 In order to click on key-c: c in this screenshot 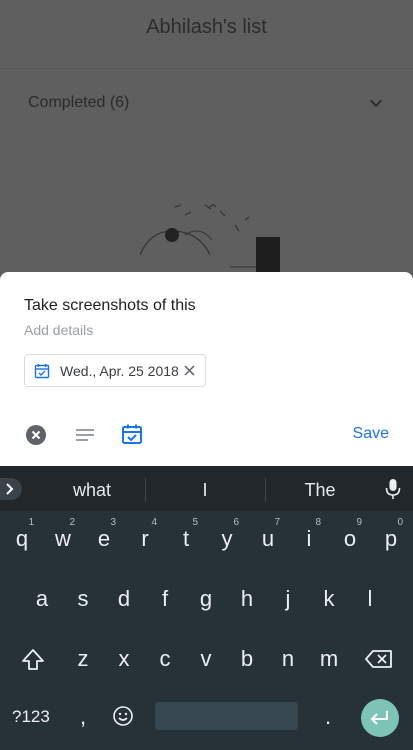, I will do `click(165, 659)`.